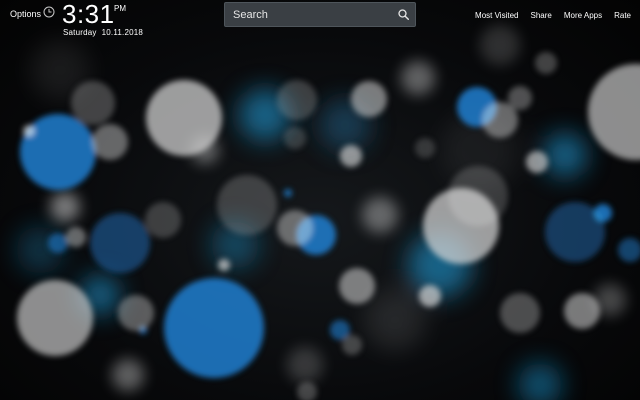 The image size is (640, 400). I want to click on share-link: Share, so click(540, 15).